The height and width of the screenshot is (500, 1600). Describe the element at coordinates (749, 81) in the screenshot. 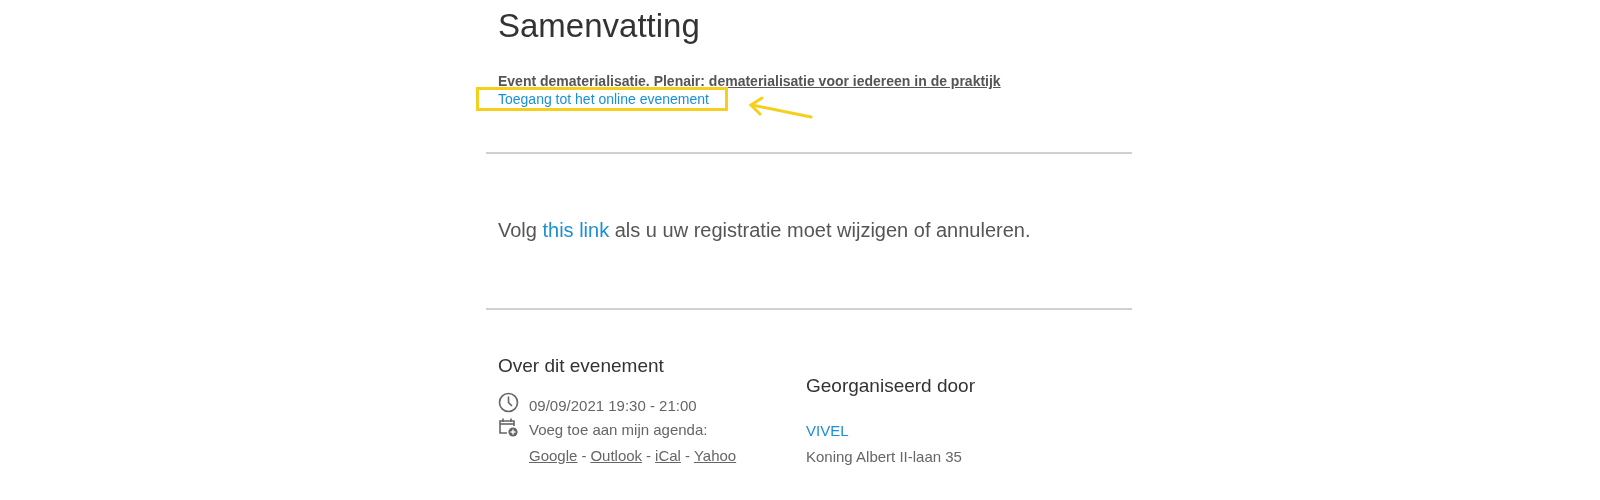

I see `event-title: Event dematerialisatie. Plenair: dematerialisatie voor iedereen in de praktijk` at that location.